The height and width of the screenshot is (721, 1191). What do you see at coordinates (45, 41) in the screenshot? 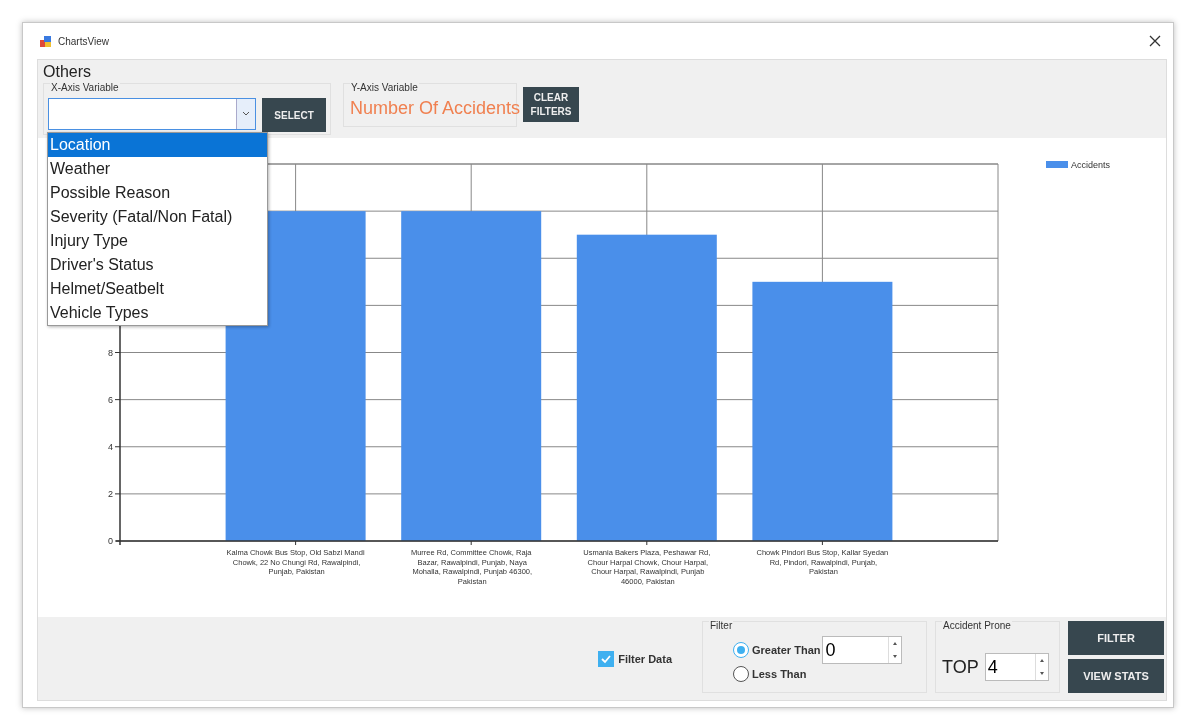
I see `app-icon` at bounding box center [45, 41].